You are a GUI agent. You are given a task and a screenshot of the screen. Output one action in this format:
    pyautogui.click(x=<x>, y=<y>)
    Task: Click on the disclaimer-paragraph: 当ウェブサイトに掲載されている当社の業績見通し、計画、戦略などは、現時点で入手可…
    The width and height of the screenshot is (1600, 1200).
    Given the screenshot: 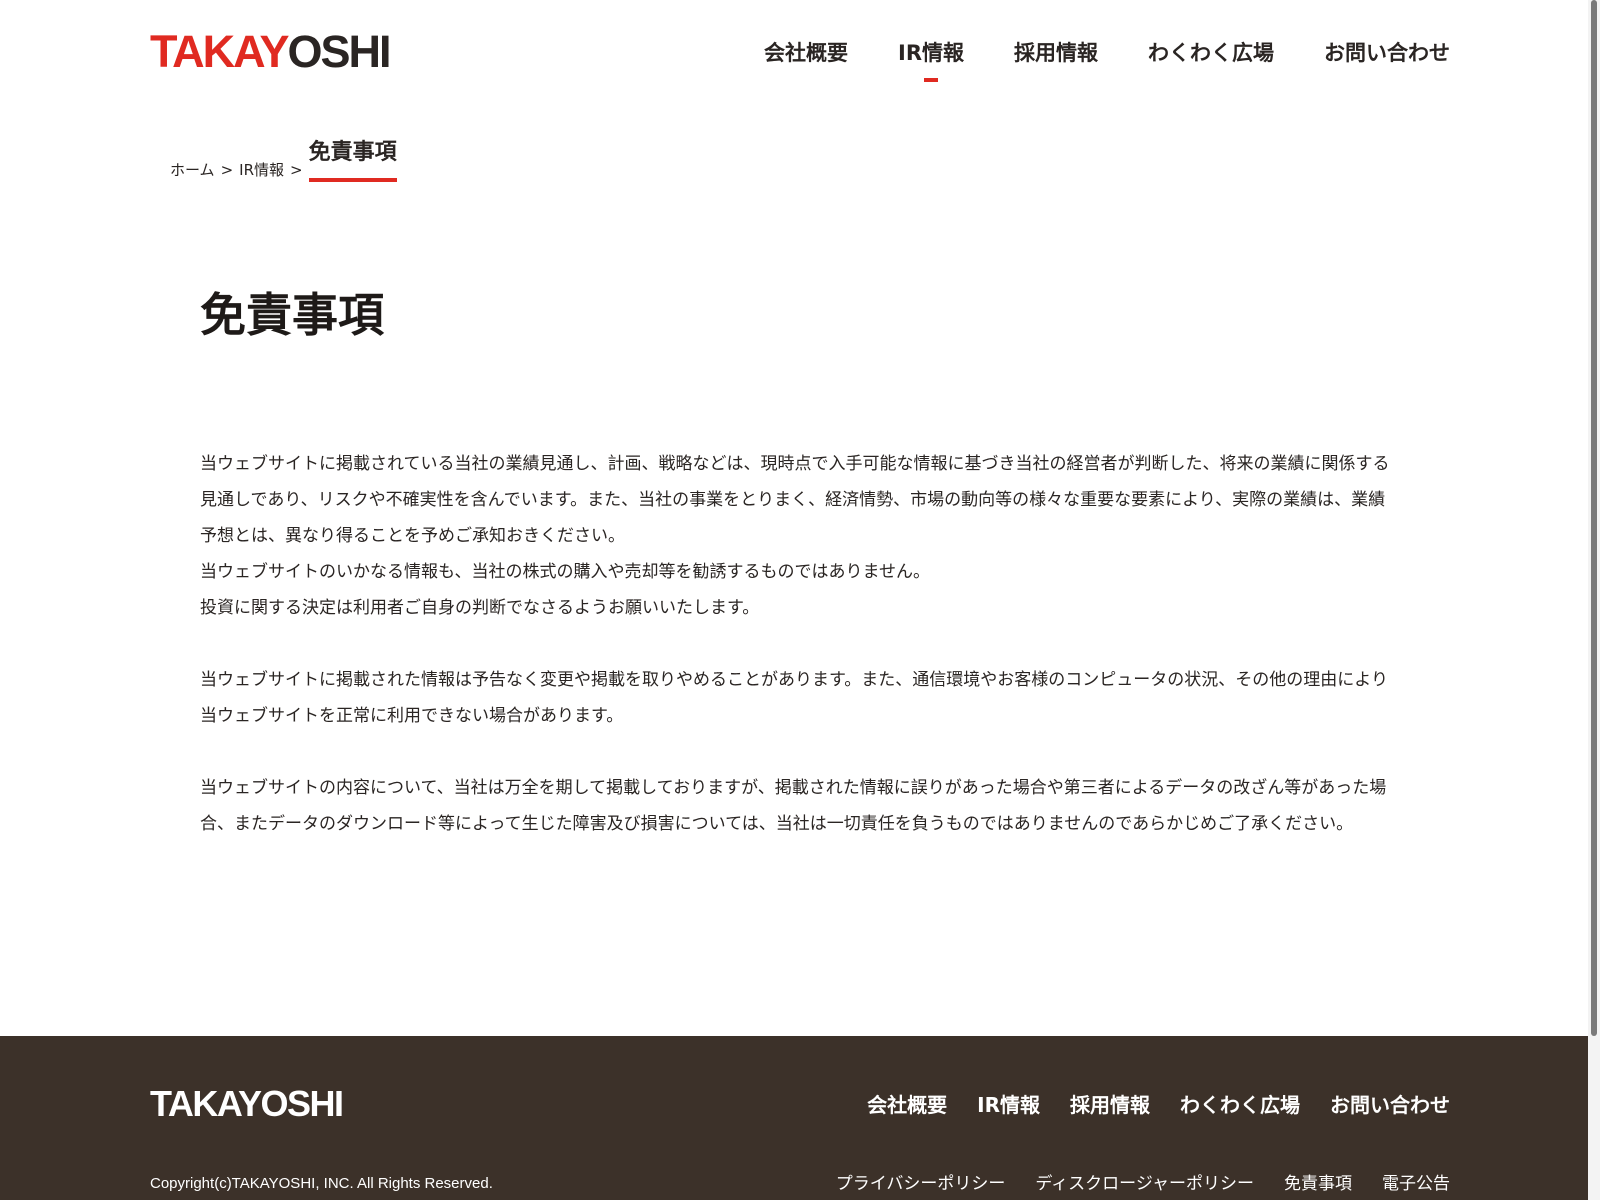 What is the action you would take?
    pyautogui.click(x=795, y=536)
    